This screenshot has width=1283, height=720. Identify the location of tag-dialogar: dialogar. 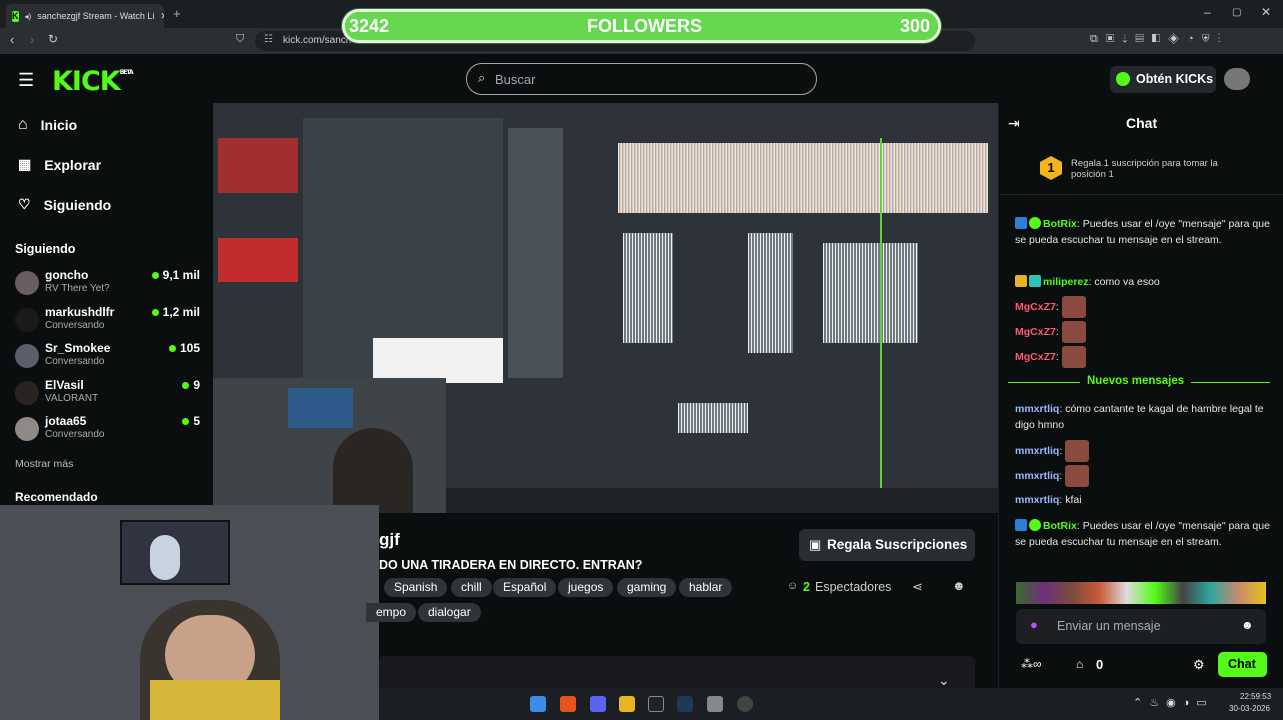
(449, 612).